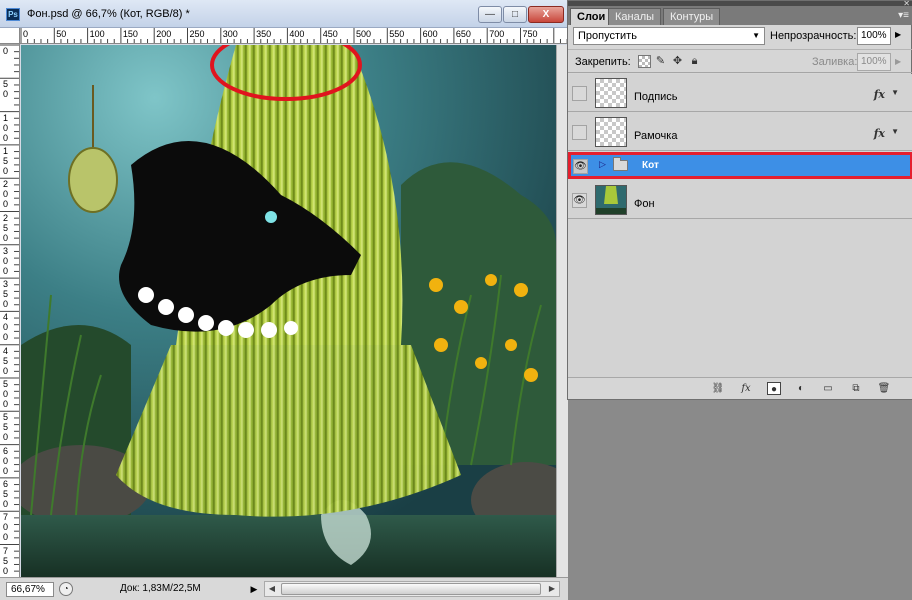  What do you see at coordinates (660, 61) in the screenshot?
I see `lock-brush-icon: ✎` at bounding box center [660, 61].